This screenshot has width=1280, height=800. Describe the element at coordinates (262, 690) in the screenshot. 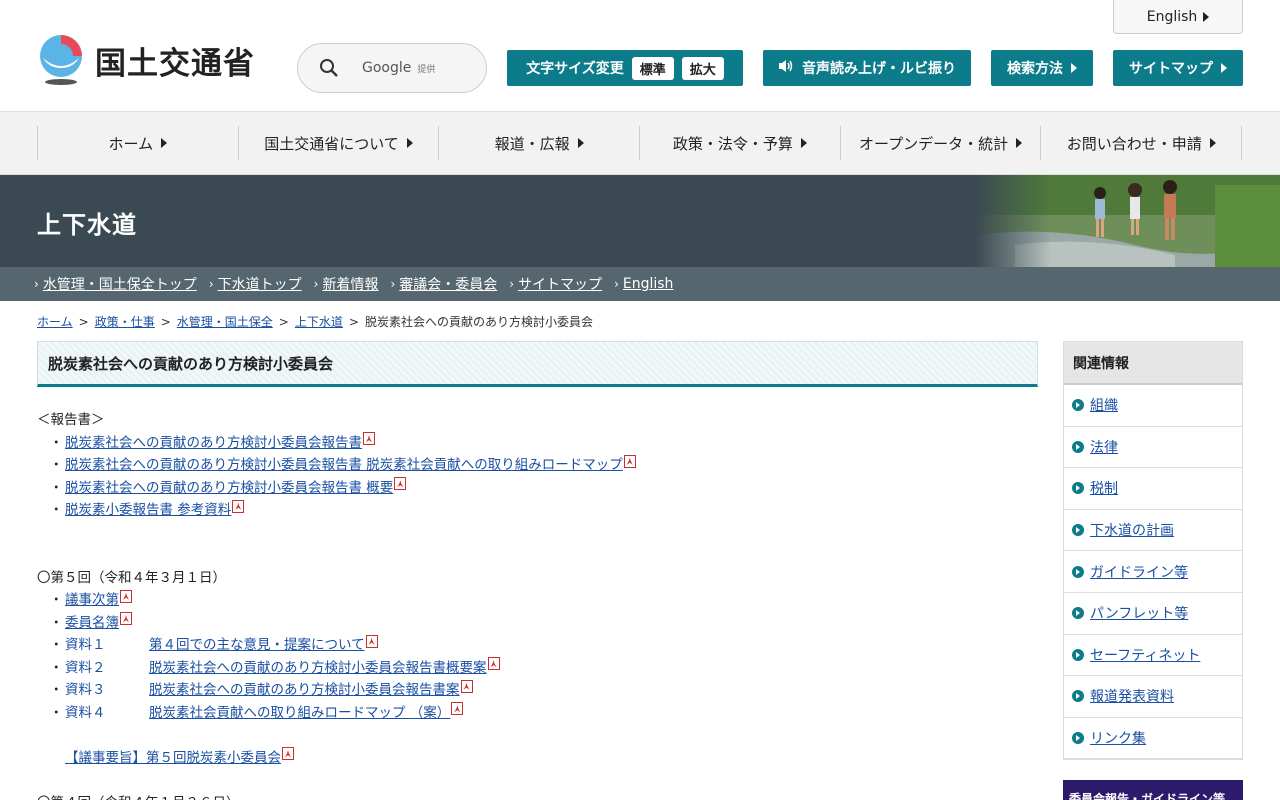

I see `material-3-link: 資料３ 脱炭素社会への貢献のあり方検討小委員会報告書案` at that location.